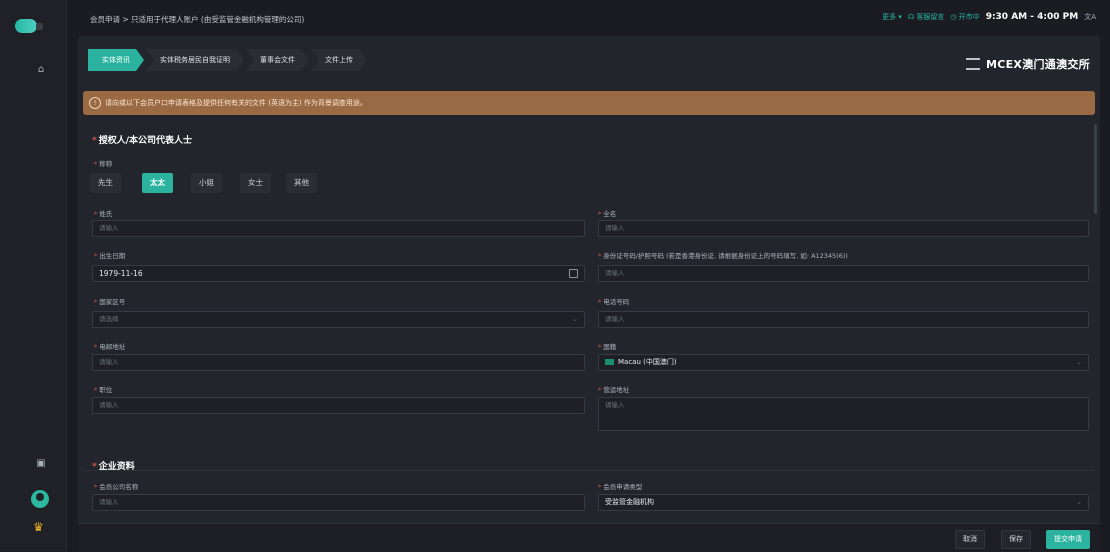 This screenshot has width=1110, height=552. What do you see at coordinates (1090, 17) in the screenshot?
I see `language-icon: 文A` at bounding box center [1090, 17].